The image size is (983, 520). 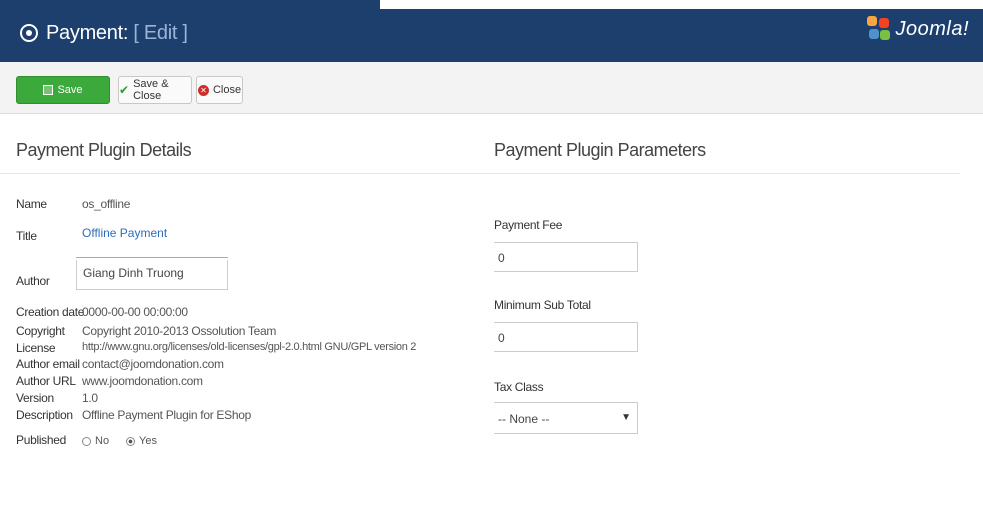 I want to click on min-subtotal-label: Minimum Sub Total, so click(x=542, y=305).